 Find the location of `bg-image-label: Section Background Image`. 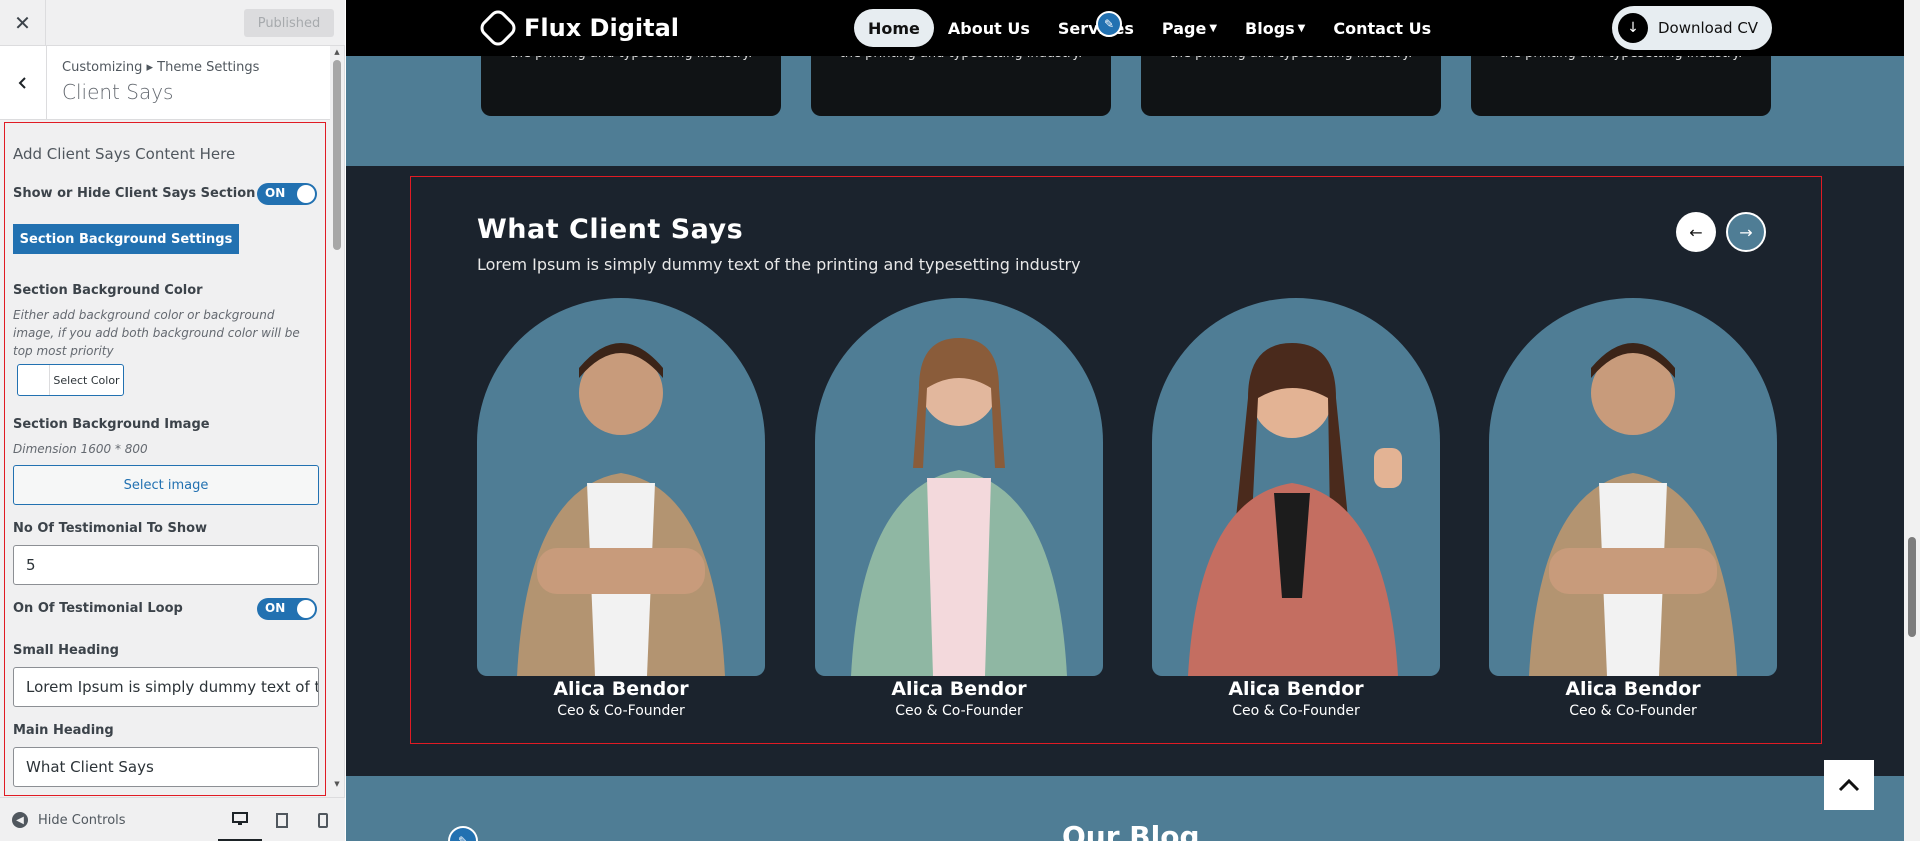

bg-image-label: Section Background Image is located at coordinates (111, 424).